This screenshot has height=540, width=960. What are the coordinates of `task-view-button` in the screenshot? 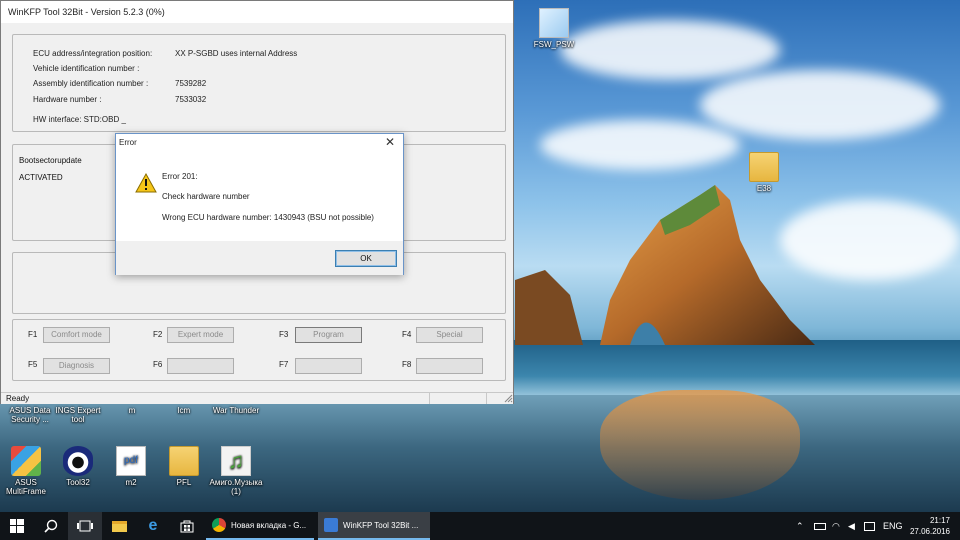 It's located at (85, 526).